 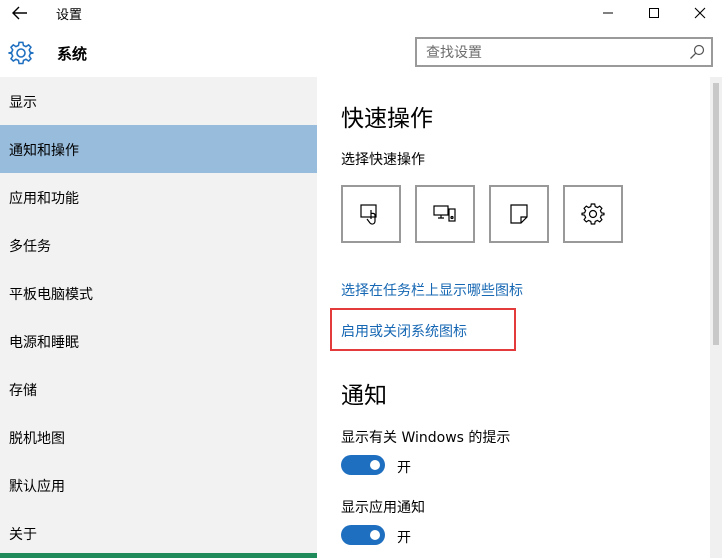 What do you see at coordinates (23, 535) in the screenshot?
I see `sidebar-item-label: 关于` at bounding box center [23, 535].